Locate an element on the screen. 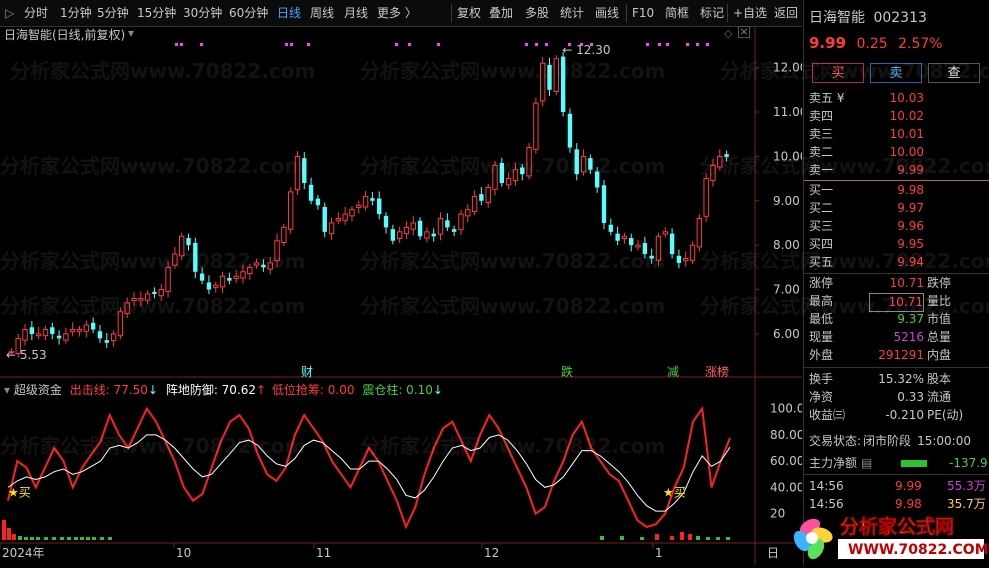 Image resolution: width=989 pixels, height=568 pixels. toolbar-item-1: 1分钟 is located at coordinates (76, 13).